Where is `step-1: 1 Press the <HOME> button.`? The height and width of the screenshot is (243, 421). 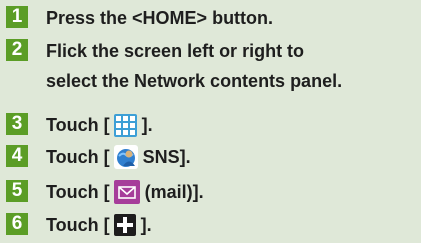
step-1: 1 Press the <HOME> button. is located at coordinates (139, 18).